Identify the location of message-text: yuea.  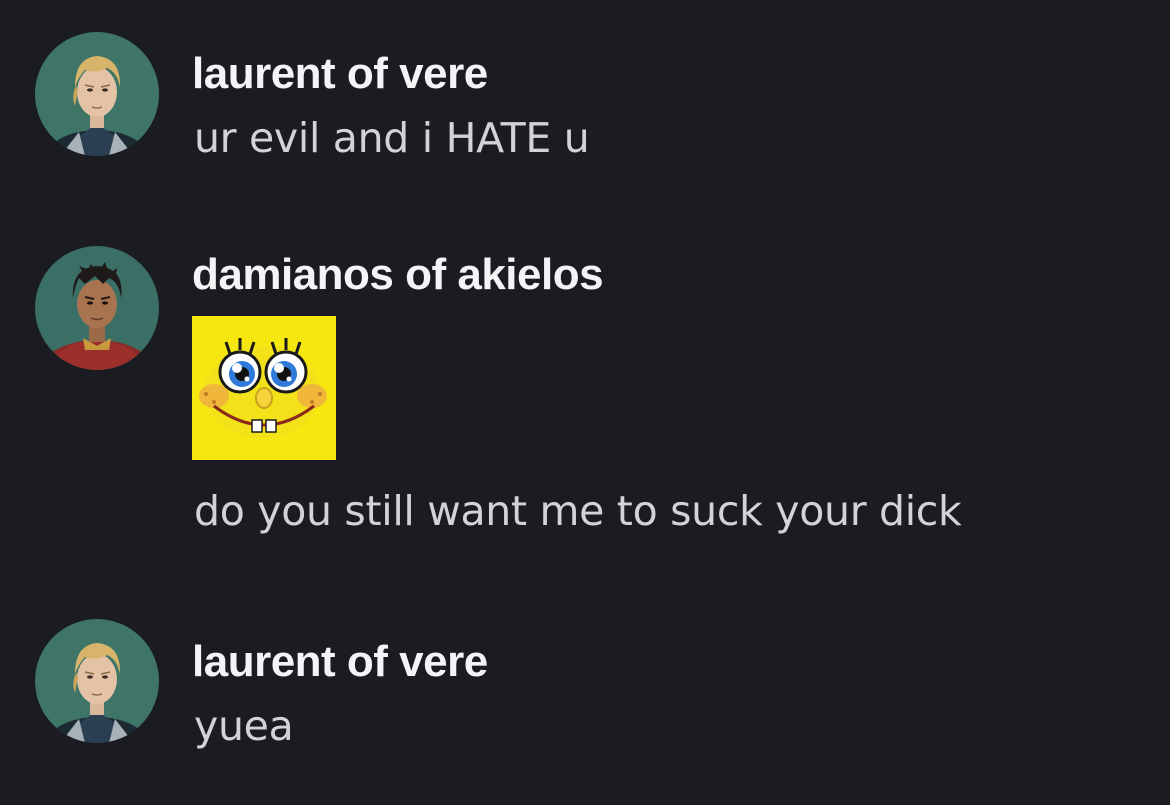
(244, 726).